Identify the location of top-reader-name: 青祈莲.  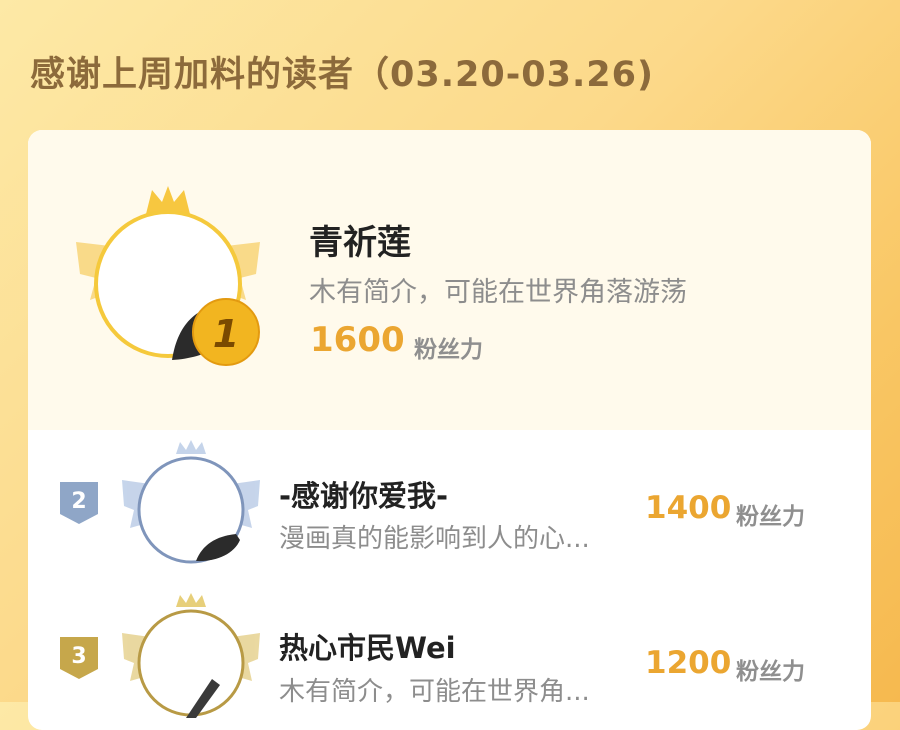
(360, 239).